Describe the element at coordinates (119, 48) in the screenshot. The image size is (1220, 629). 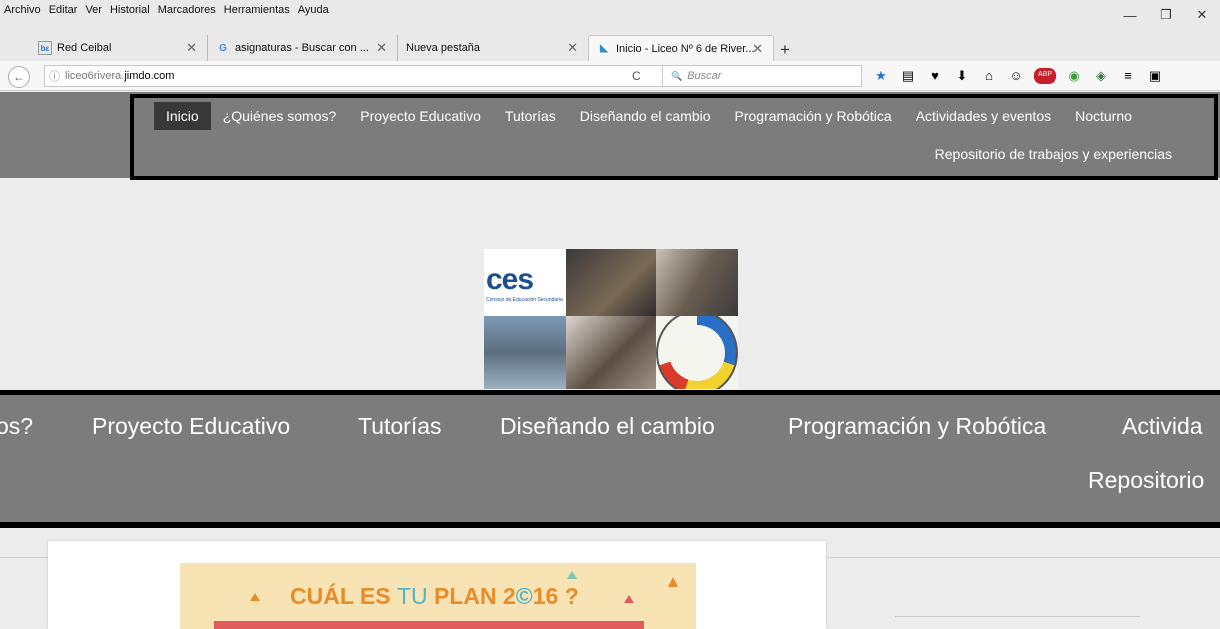
I see `tab-red-ceibal: bε Red Ceibal ✕` at that location.